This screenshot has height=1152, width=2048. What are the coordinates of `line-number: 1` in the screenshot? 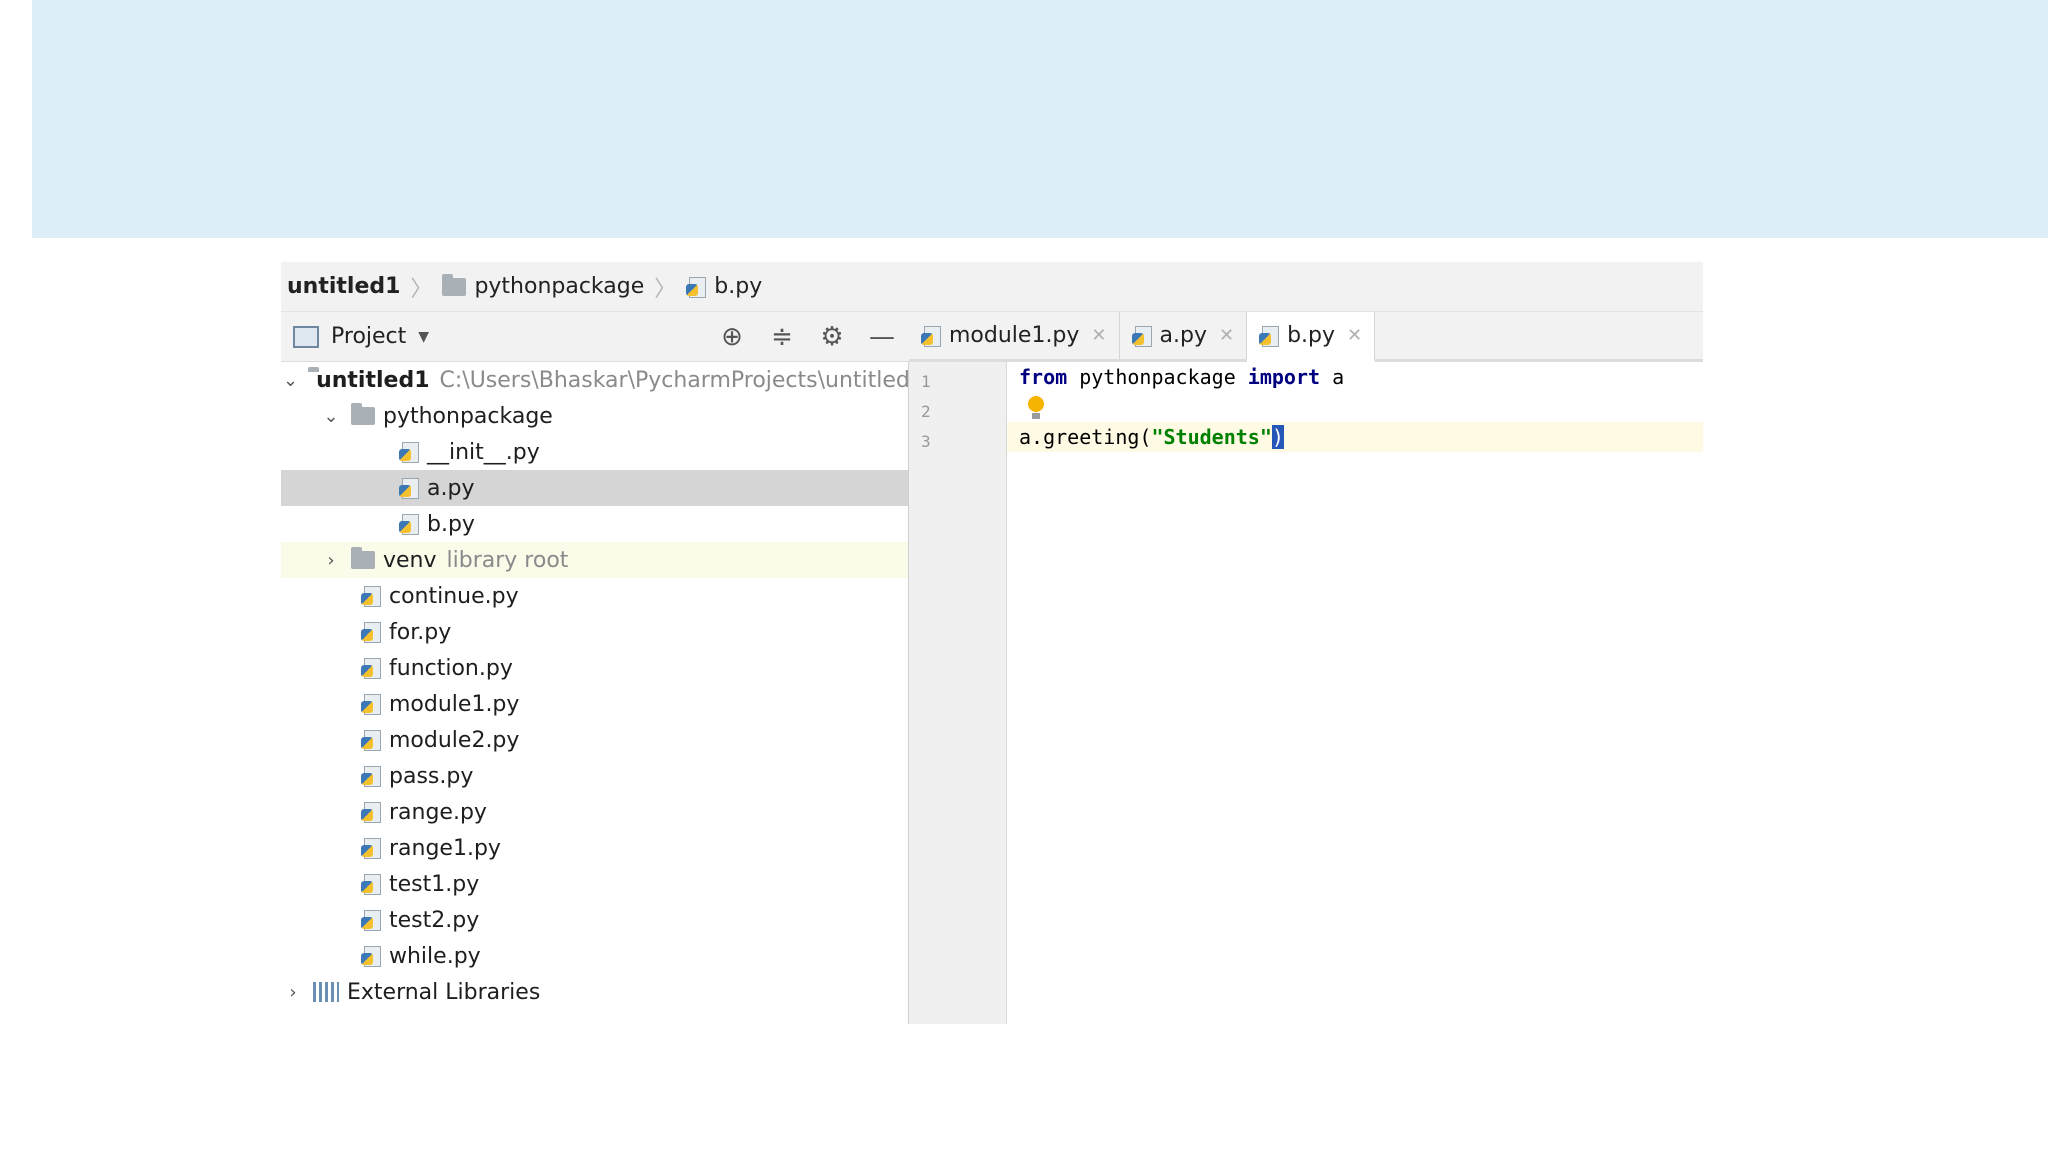 It's located at (926, 381).